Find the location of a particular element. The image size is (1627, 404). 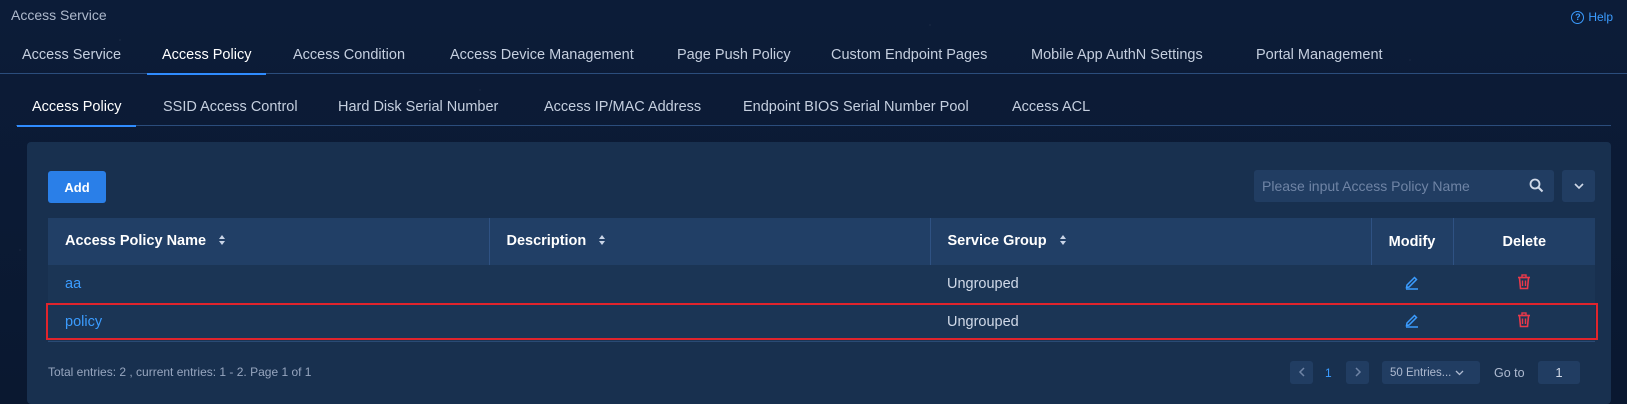

subtab-access-acl: Access ACL is located at coordinates (1051, 111).